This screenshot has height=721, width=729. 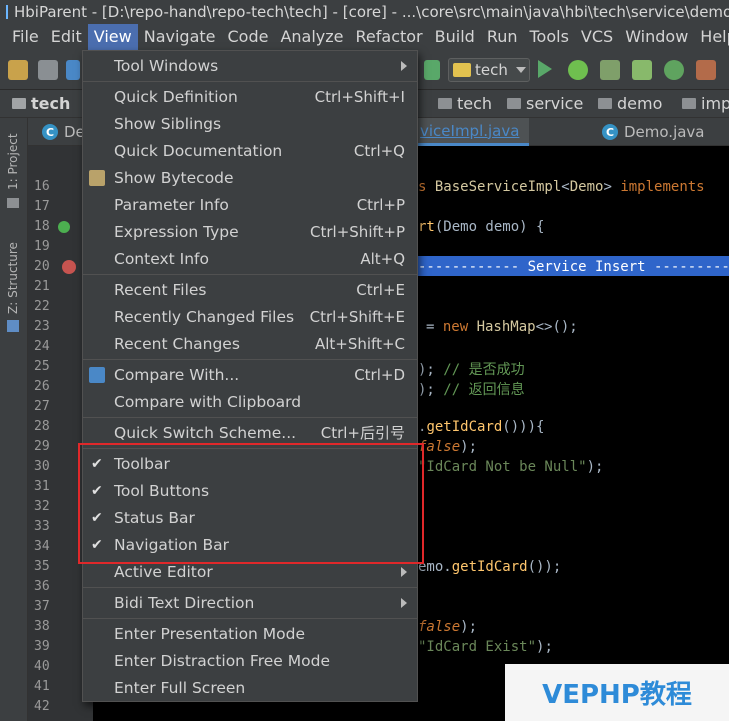 What do you see at coordinates (578, 70) in the screenshot?
I see `debug-icon` at bounding box center [578, 70].